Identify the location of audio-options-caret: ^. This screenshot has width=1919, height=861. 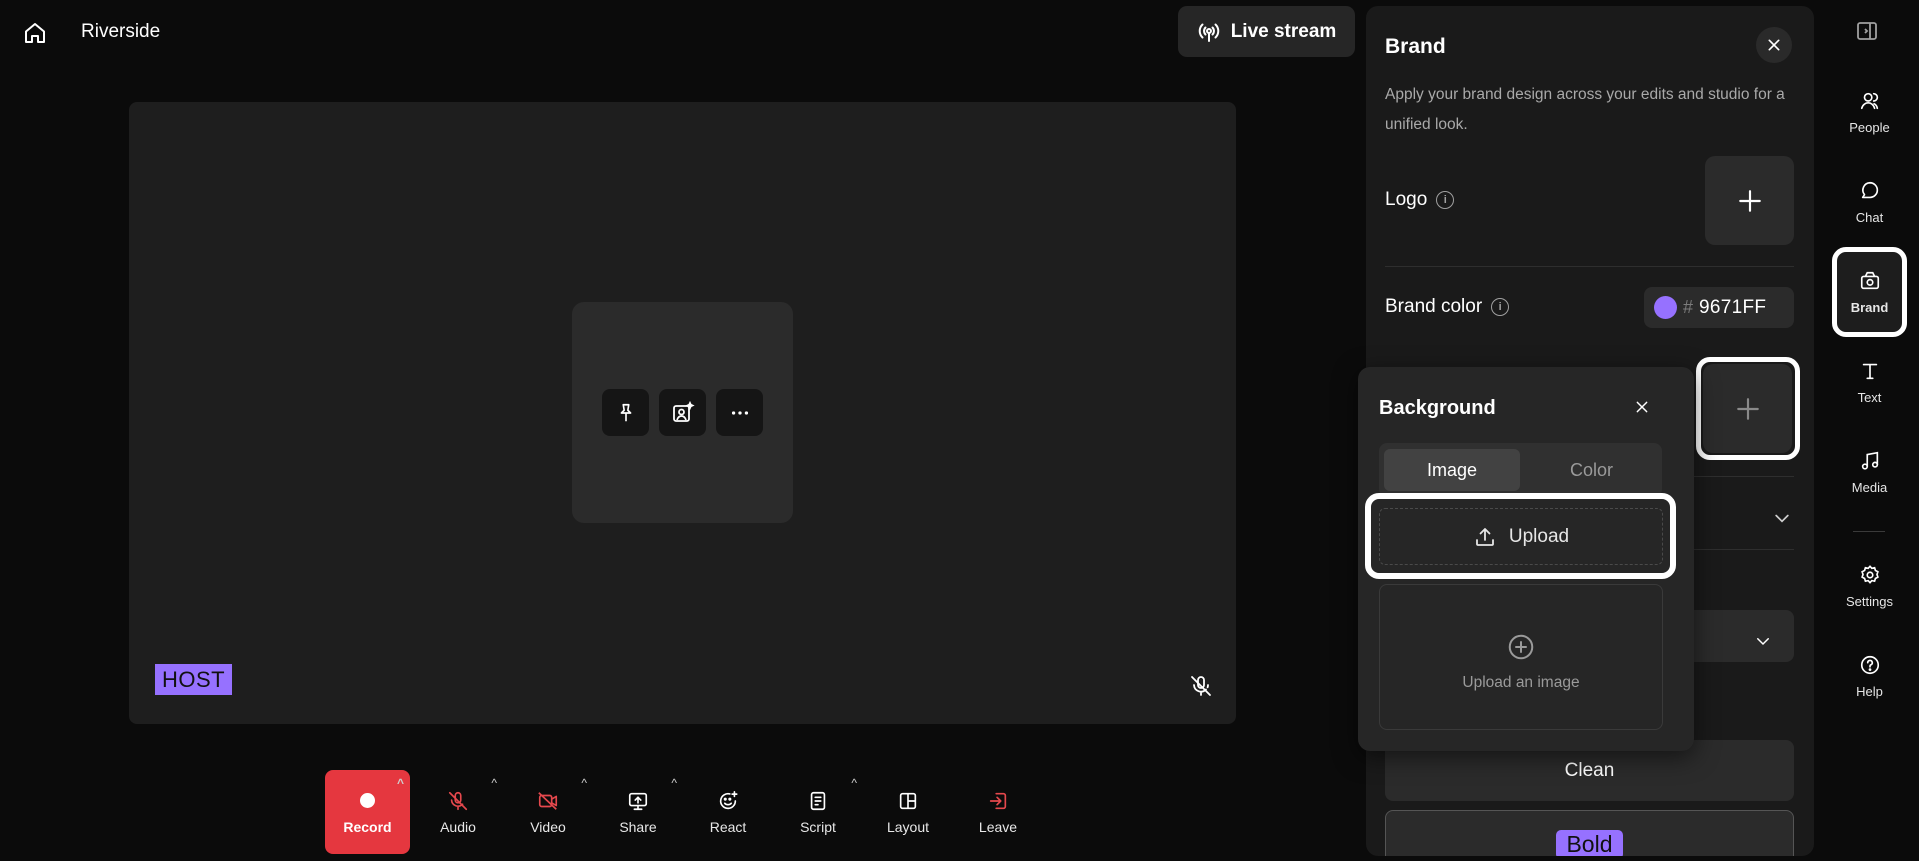
(494, 783).